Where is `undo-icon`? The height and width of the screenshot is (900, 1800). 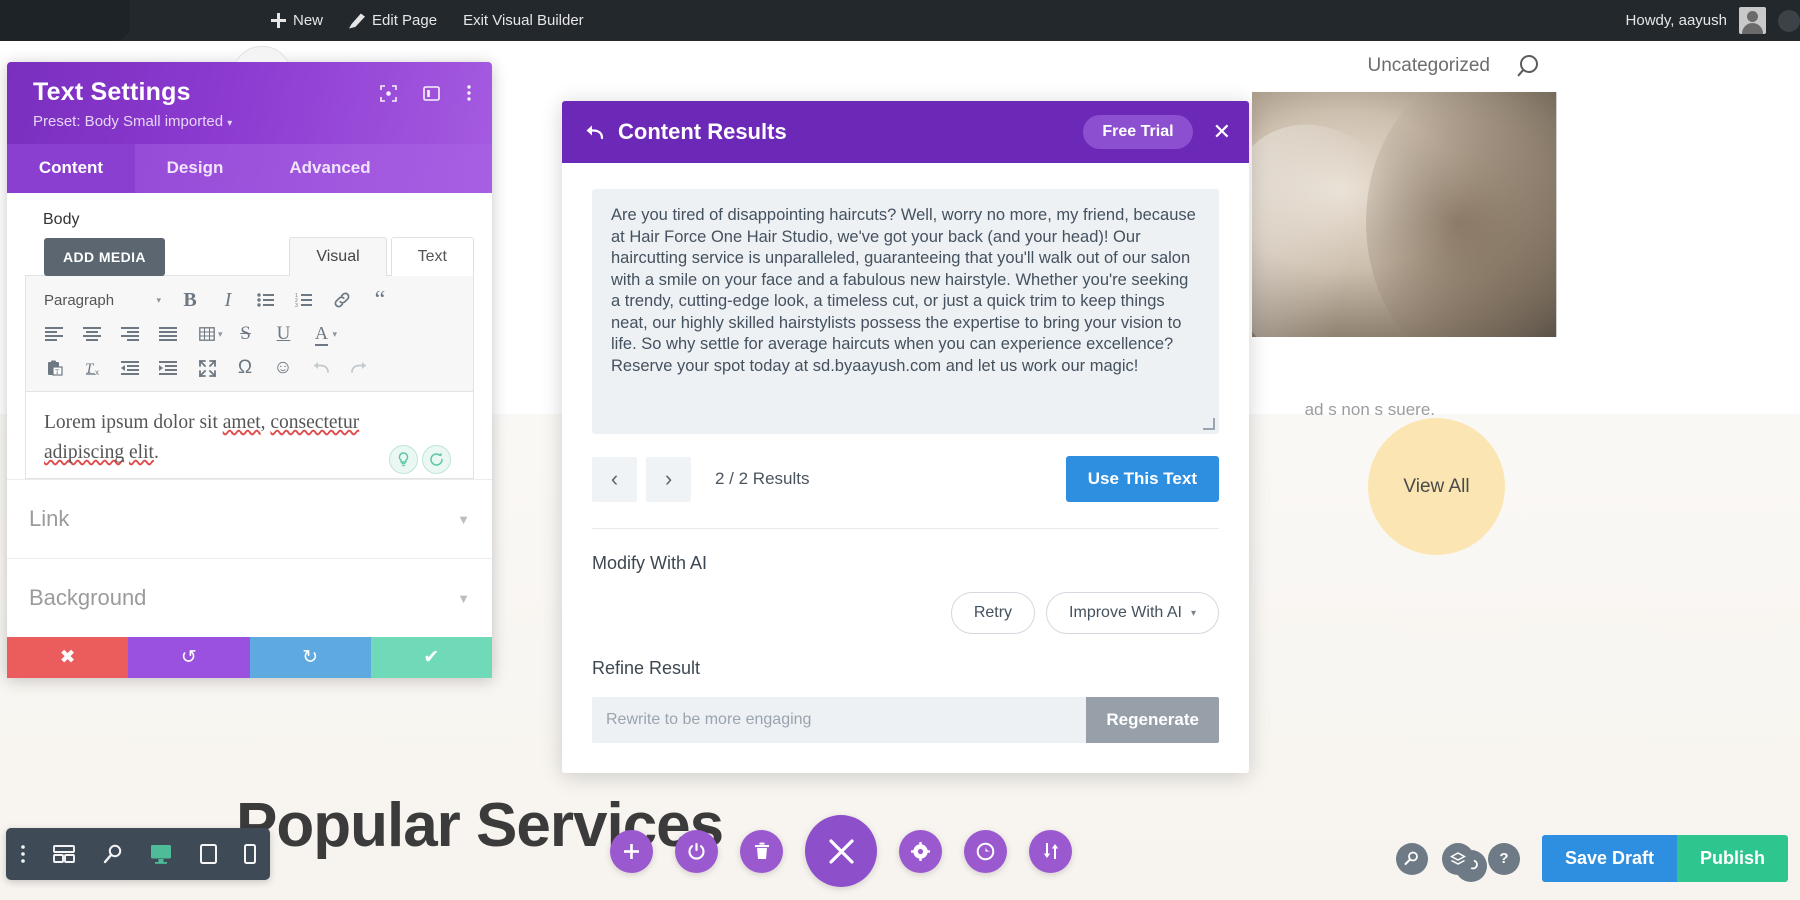 undo-icon is located at coordinates (321, 368).